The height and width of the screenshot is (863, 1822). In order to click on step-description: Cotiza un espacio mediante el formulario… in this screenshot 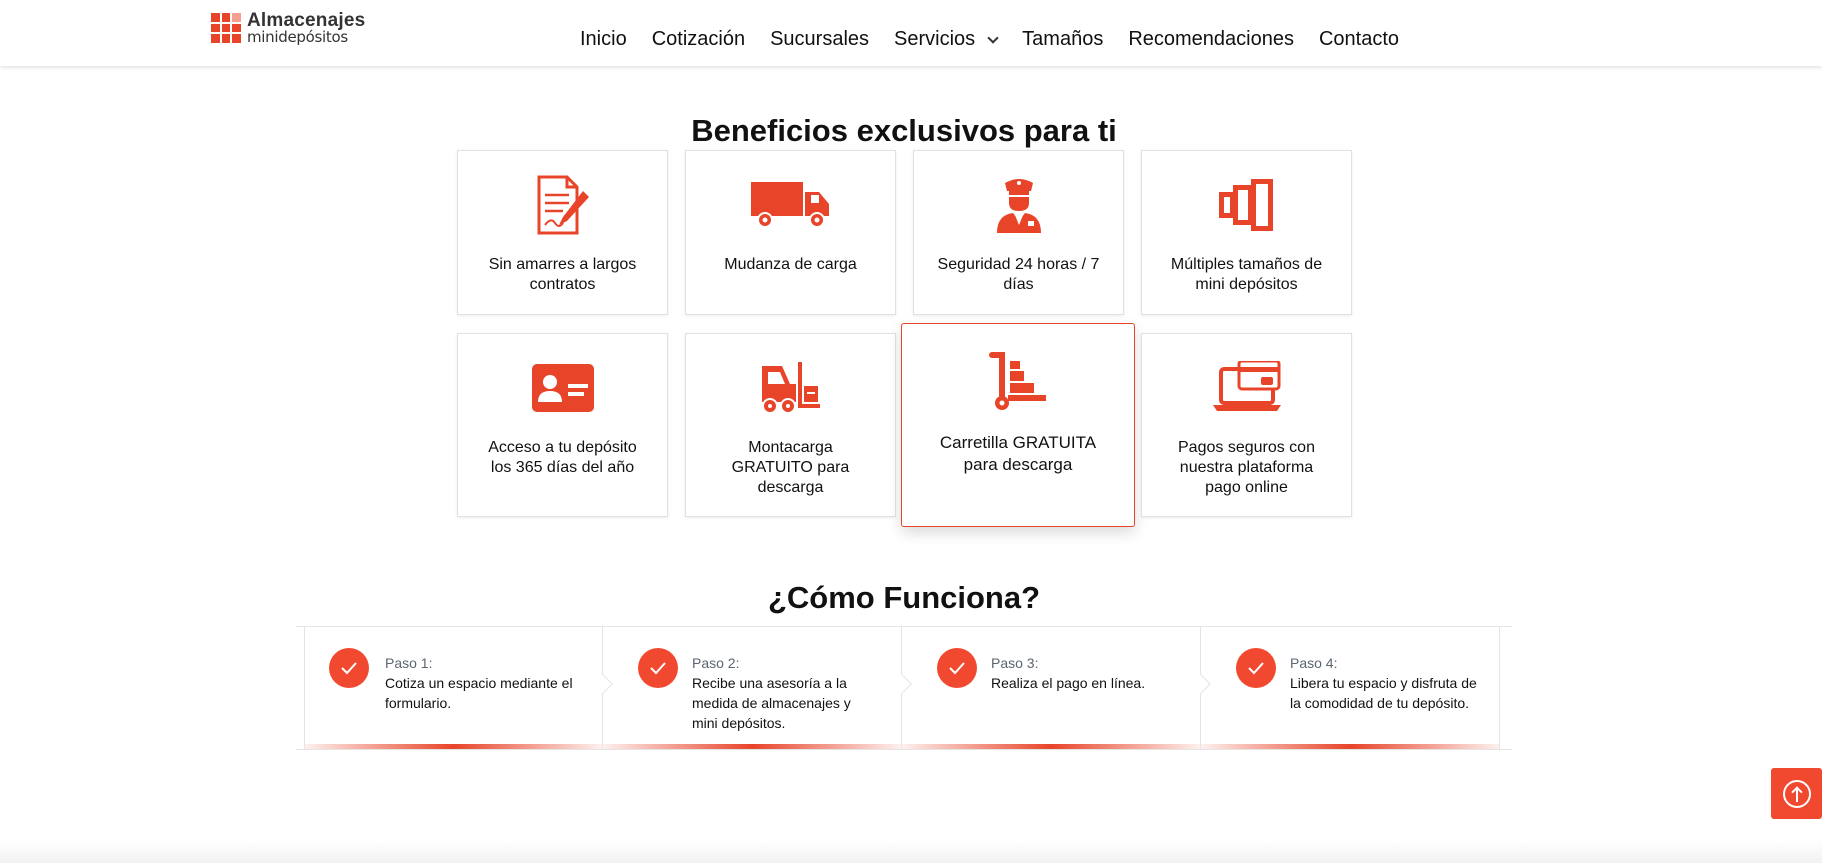, I will do `click(479, 693)`.